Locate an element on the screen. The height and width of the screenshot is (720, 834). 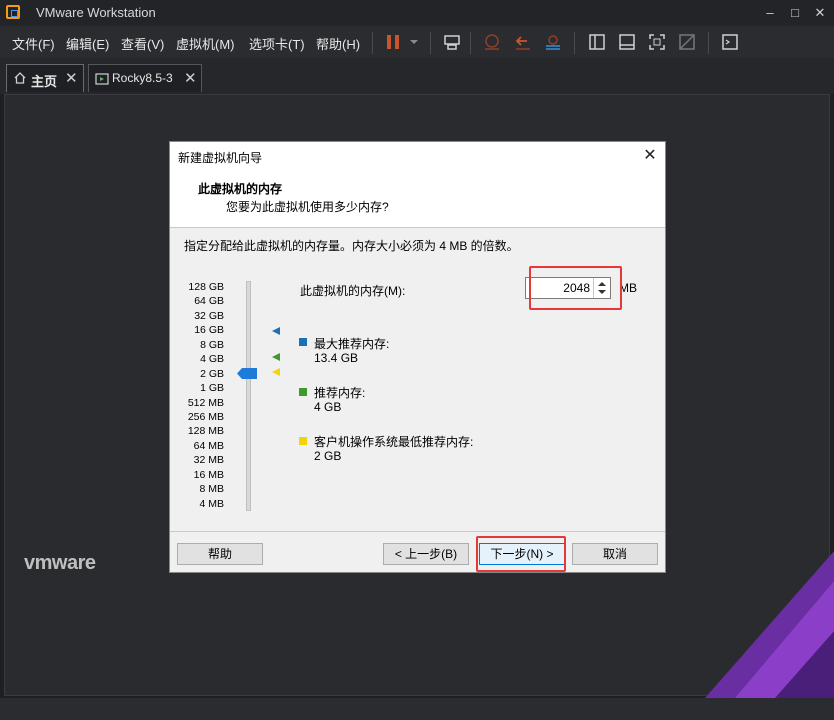
tab-rocky: Rocky8.5-3 ✕ is located at coordinates (145, 78).